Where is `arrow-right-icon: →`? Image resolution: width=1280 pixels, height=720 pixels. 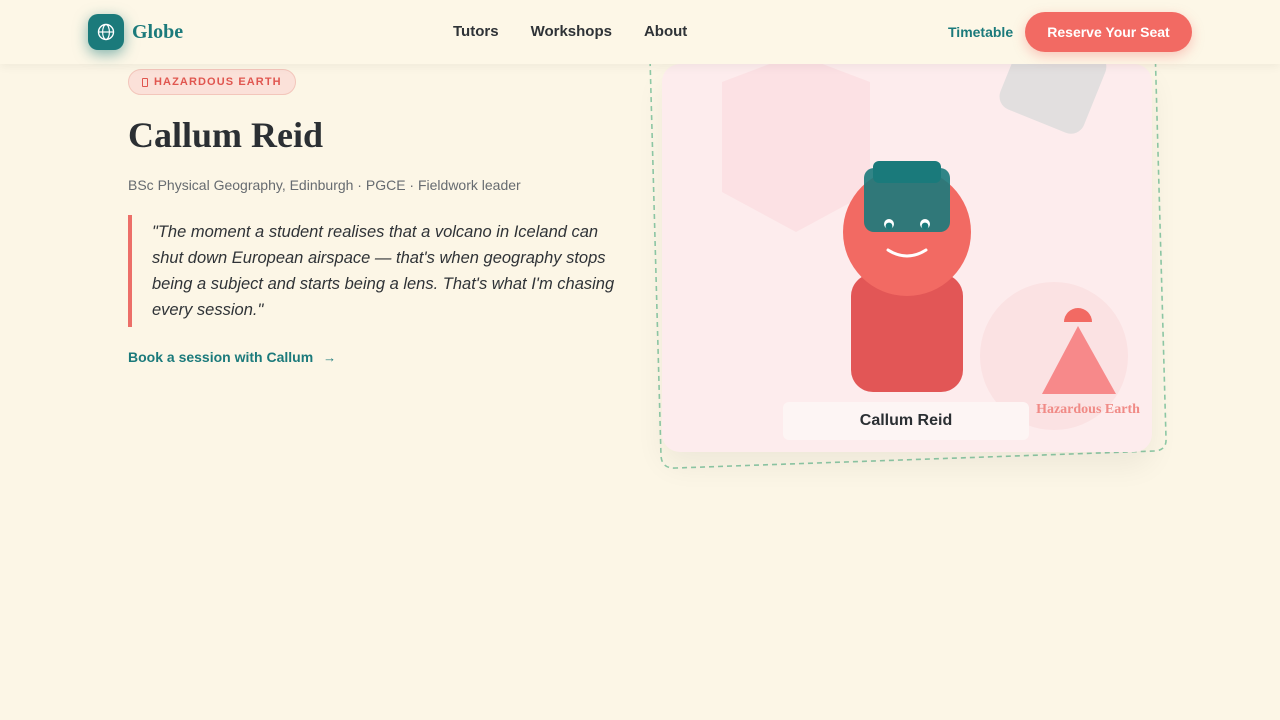 arrow-right-icon: → is located at coordinates (330, 357).